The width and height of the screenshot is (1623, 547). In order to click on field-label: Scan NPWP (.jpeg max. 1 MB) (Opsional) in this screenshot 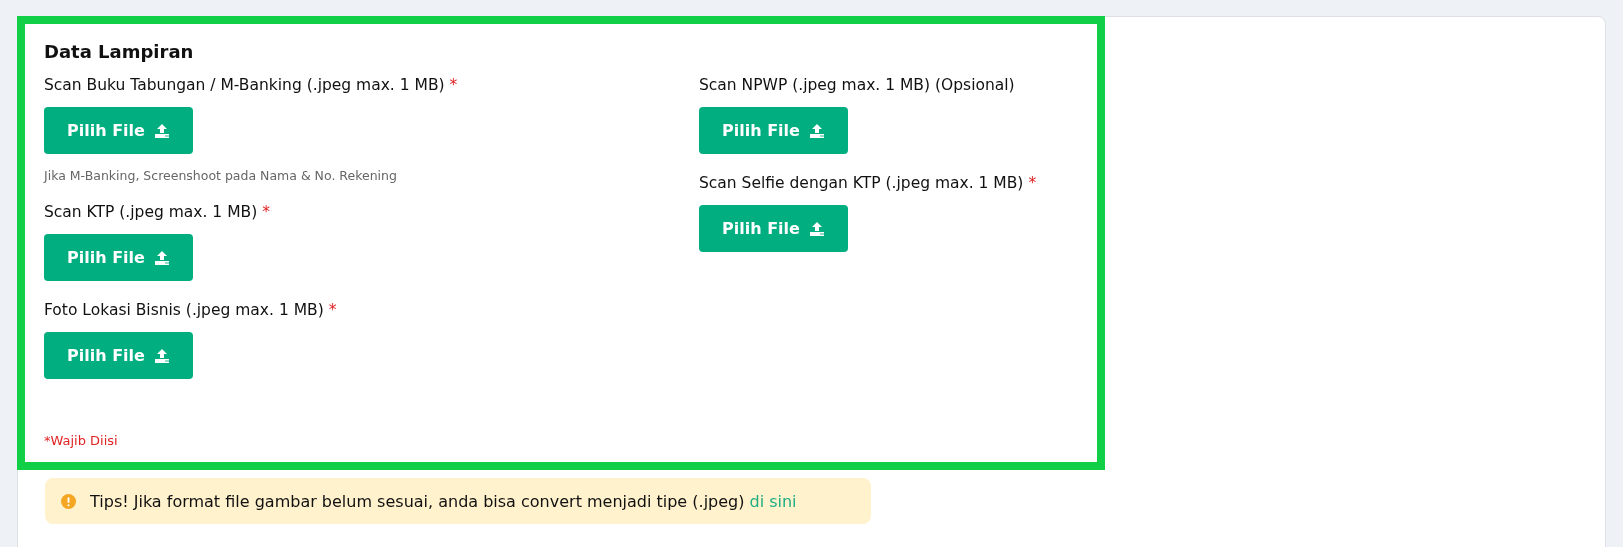, I will do `click(857, 85)`.